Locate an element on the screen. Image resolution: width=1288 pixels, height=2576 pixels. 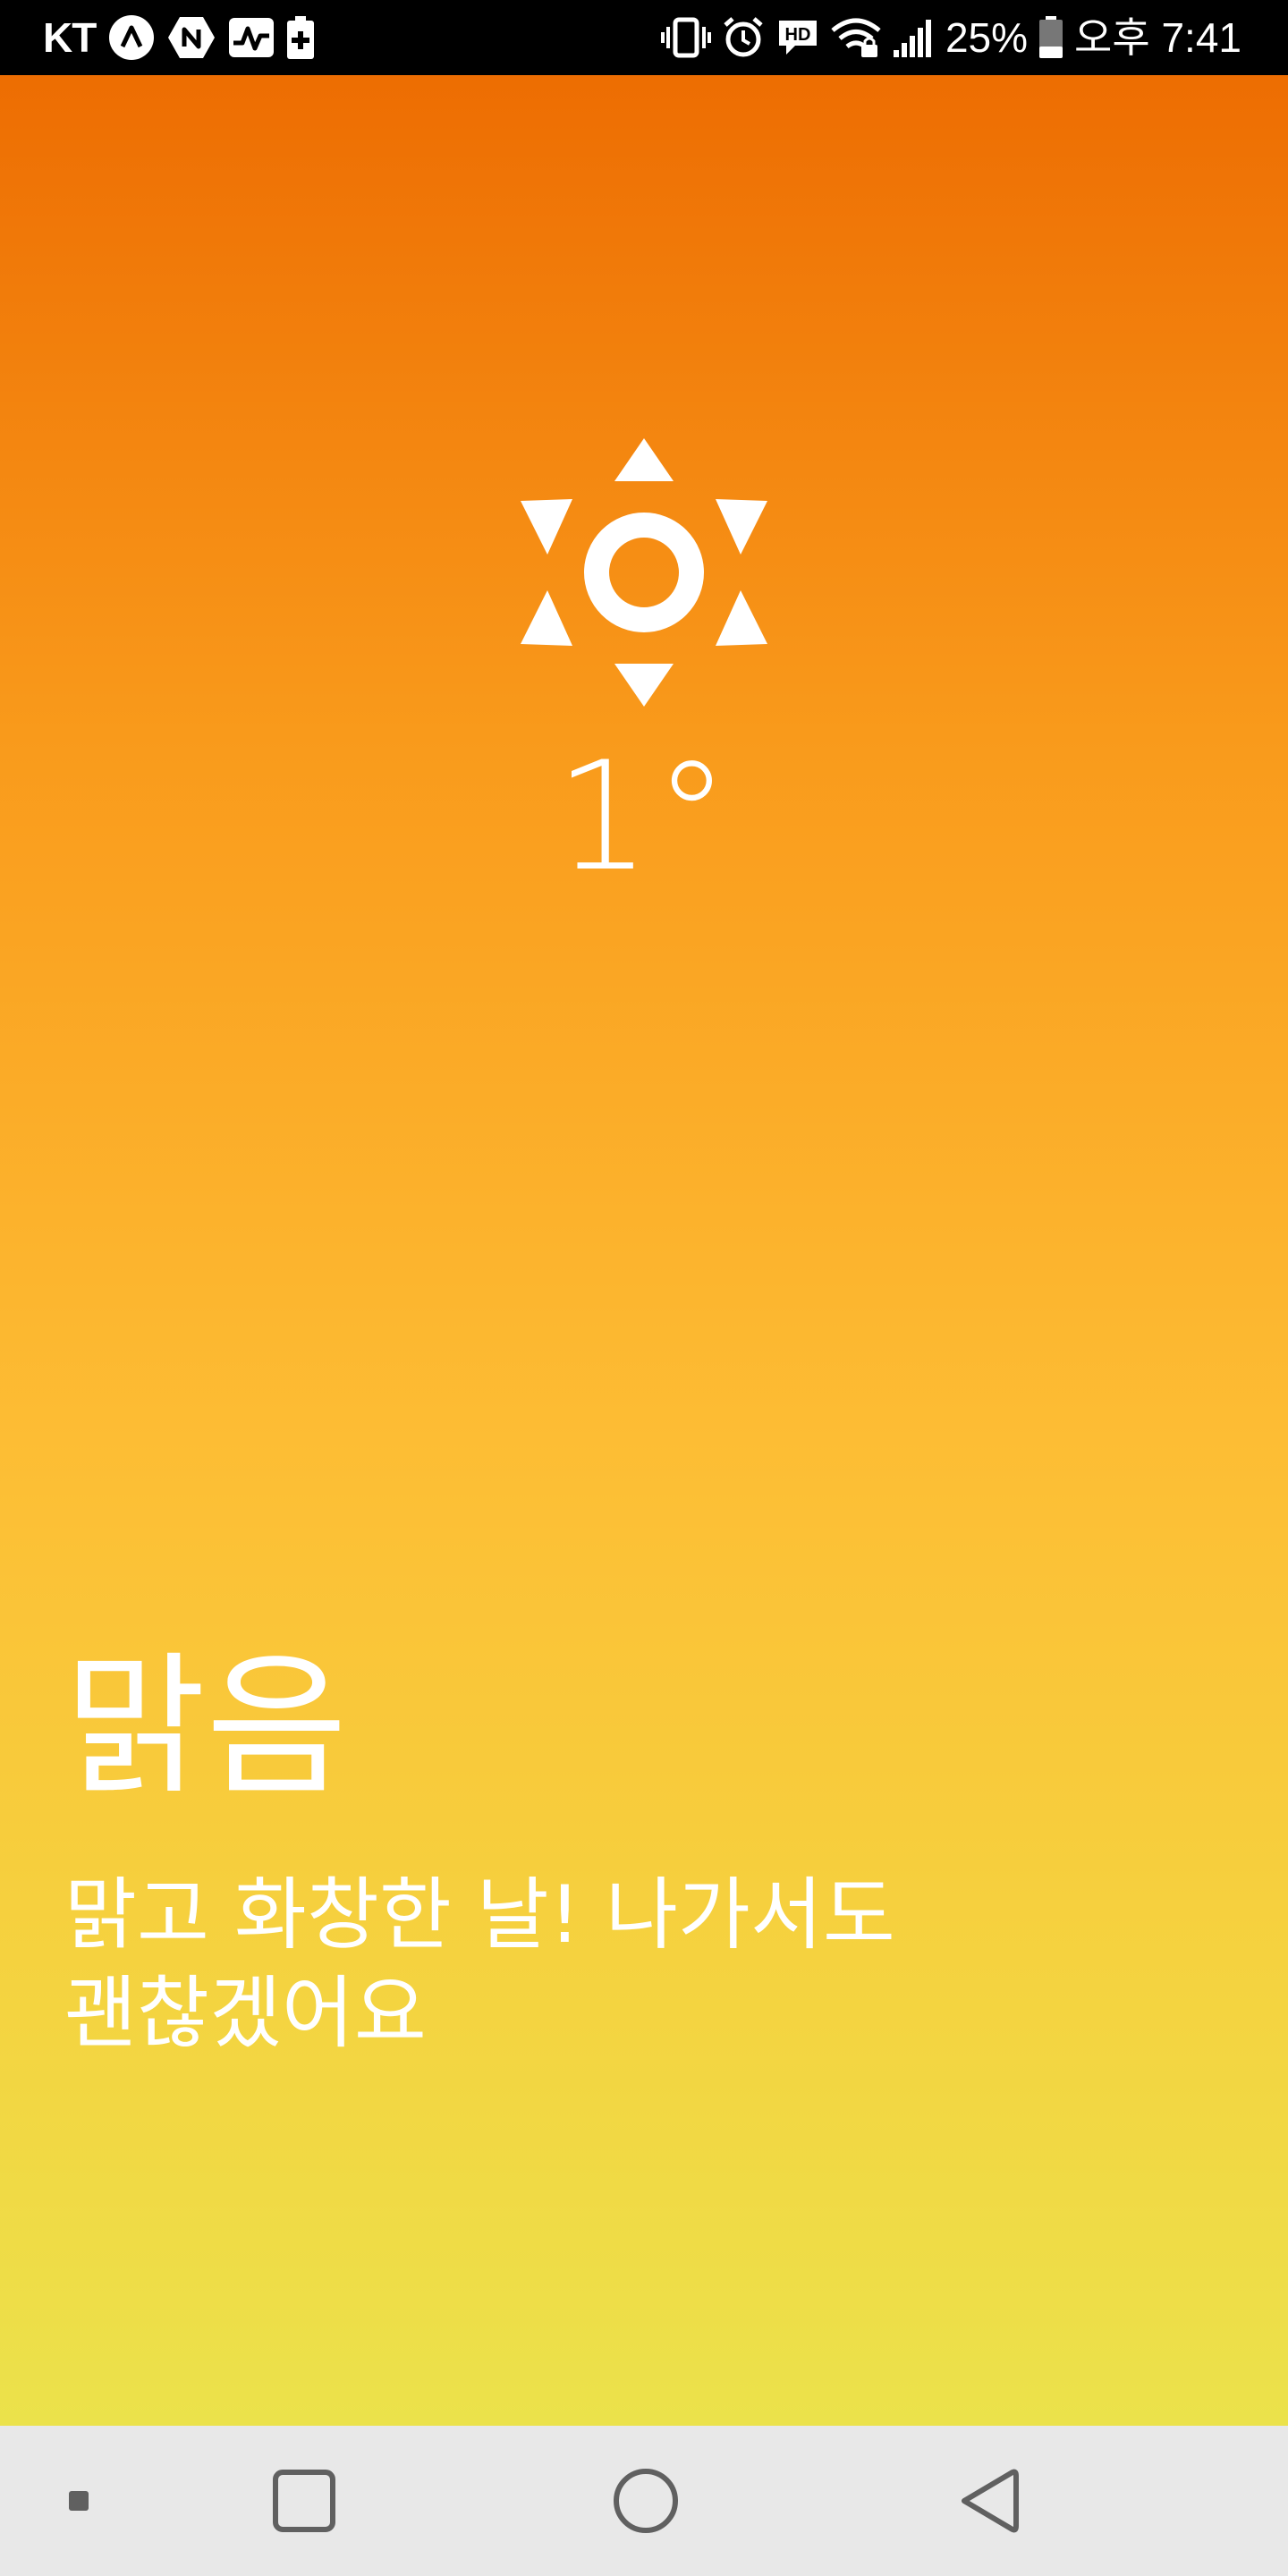
weather-condition: 맑음 is located at coordinates (206, 1727).